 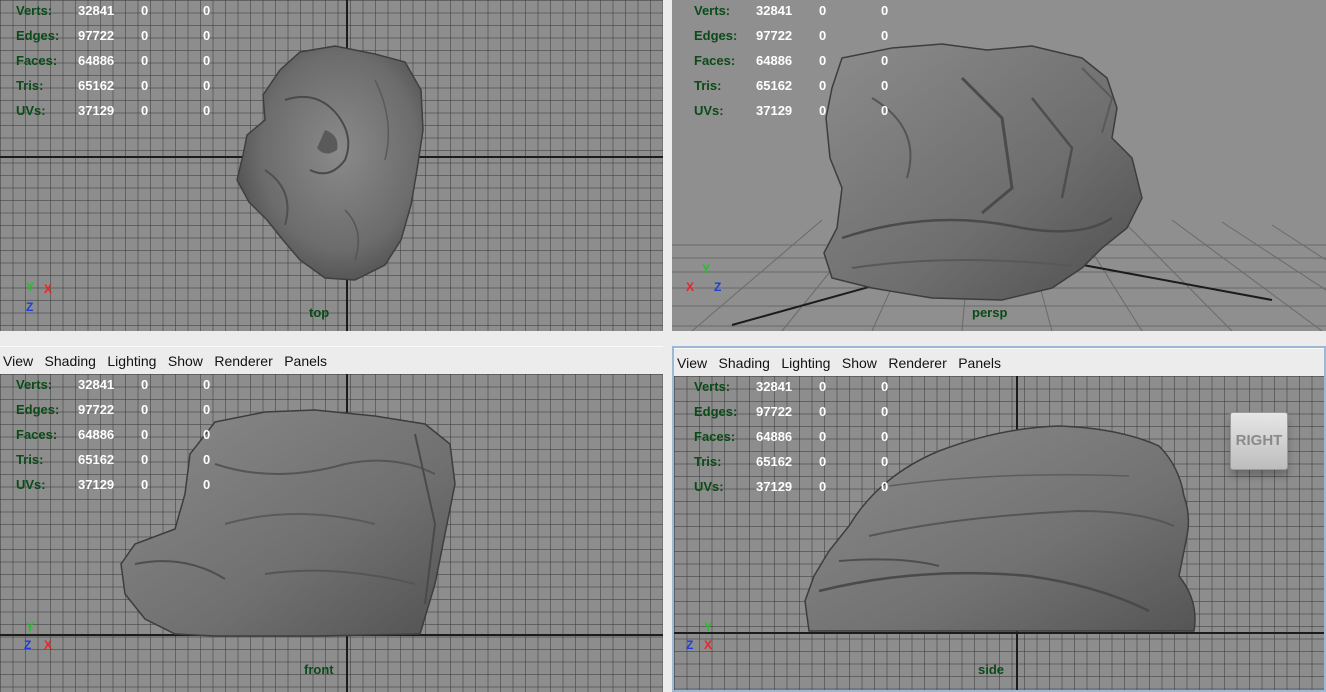 What do you see at coordinates (704, 640) in the screenshot?
I see `axis-gizmo-side: Y Z X` at bounding box center [704, 640].